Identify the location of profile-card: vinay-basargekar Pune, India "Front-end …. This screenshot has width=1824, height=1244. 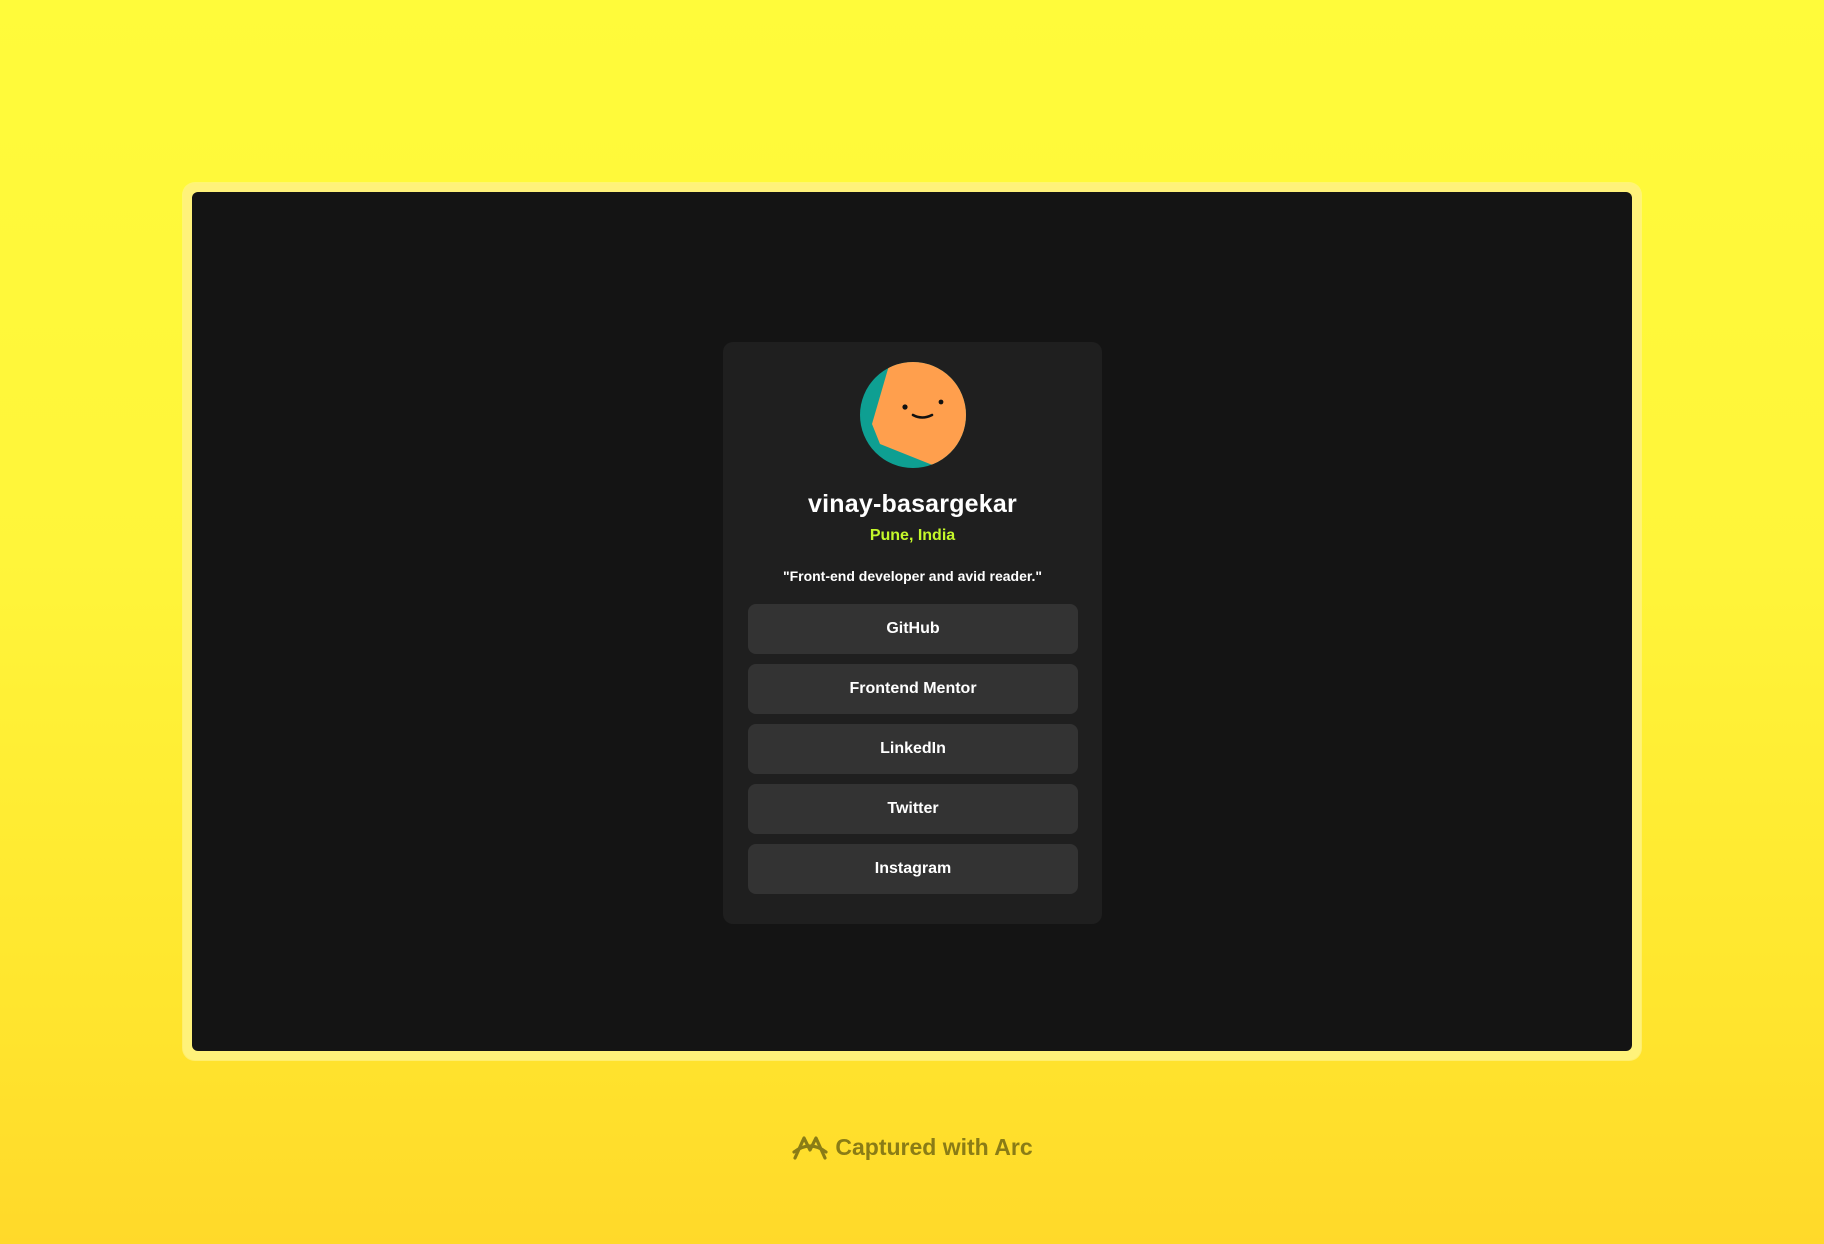
(912, 633).